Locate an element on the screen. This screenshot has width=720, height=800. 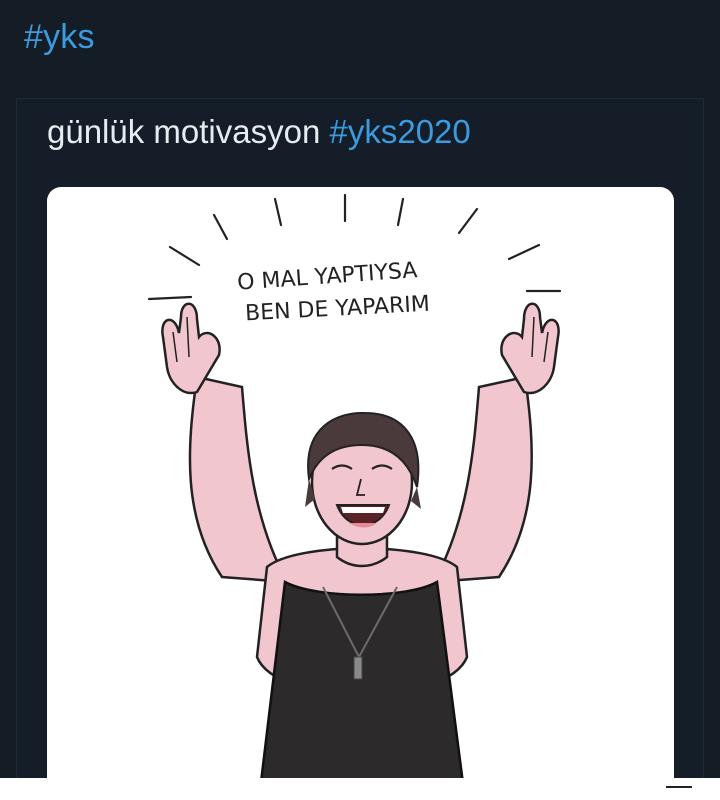
head is located at coordinates (363, 478).